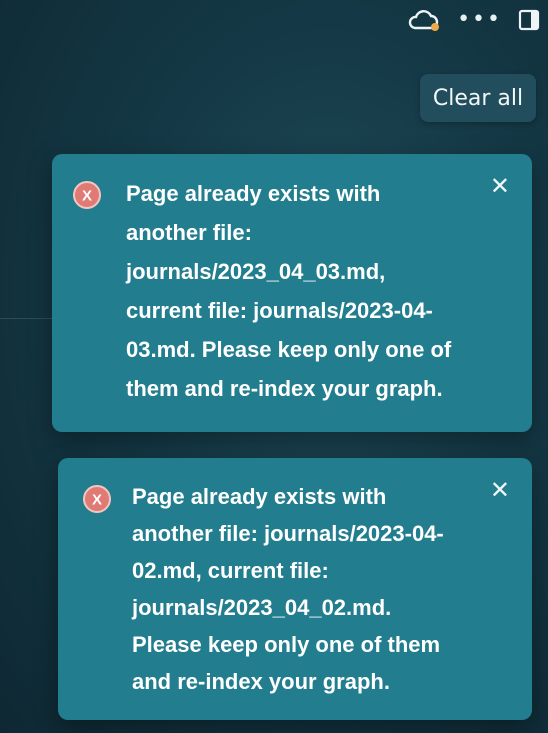 This screenshot has height=733, width=548. I want to click on more-icon: •••, so click(479, 20).